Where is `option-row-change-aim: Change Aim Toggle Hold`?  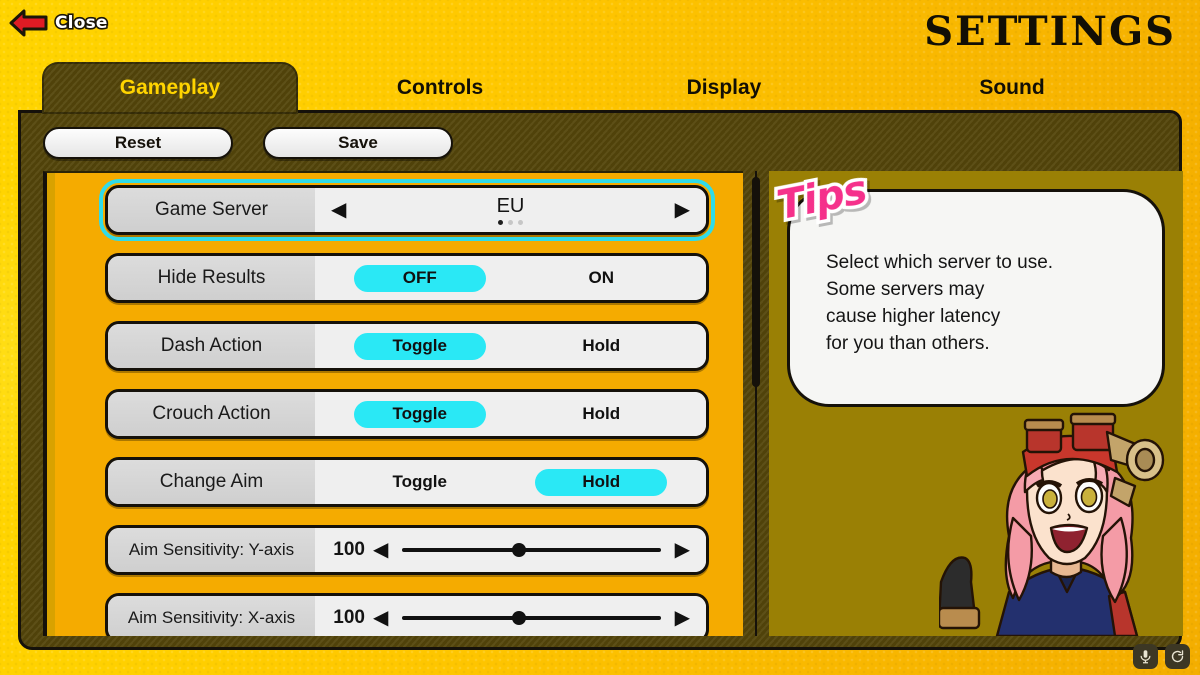
option-row-change-aim: Change Aim Toggle Hold is located at coordinates (407, 482).